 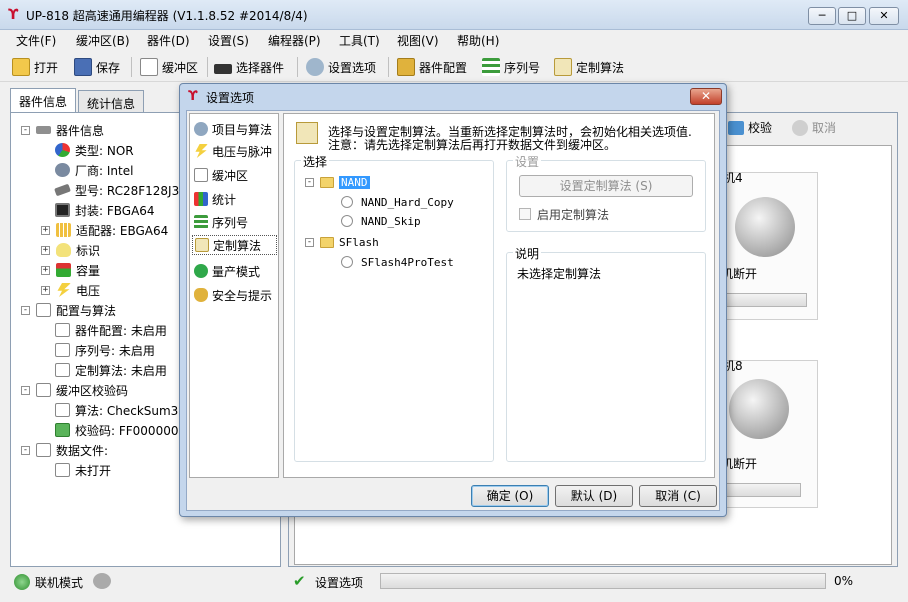 I want to click on default-button: 默认 (D), so click(x=594, y=496).